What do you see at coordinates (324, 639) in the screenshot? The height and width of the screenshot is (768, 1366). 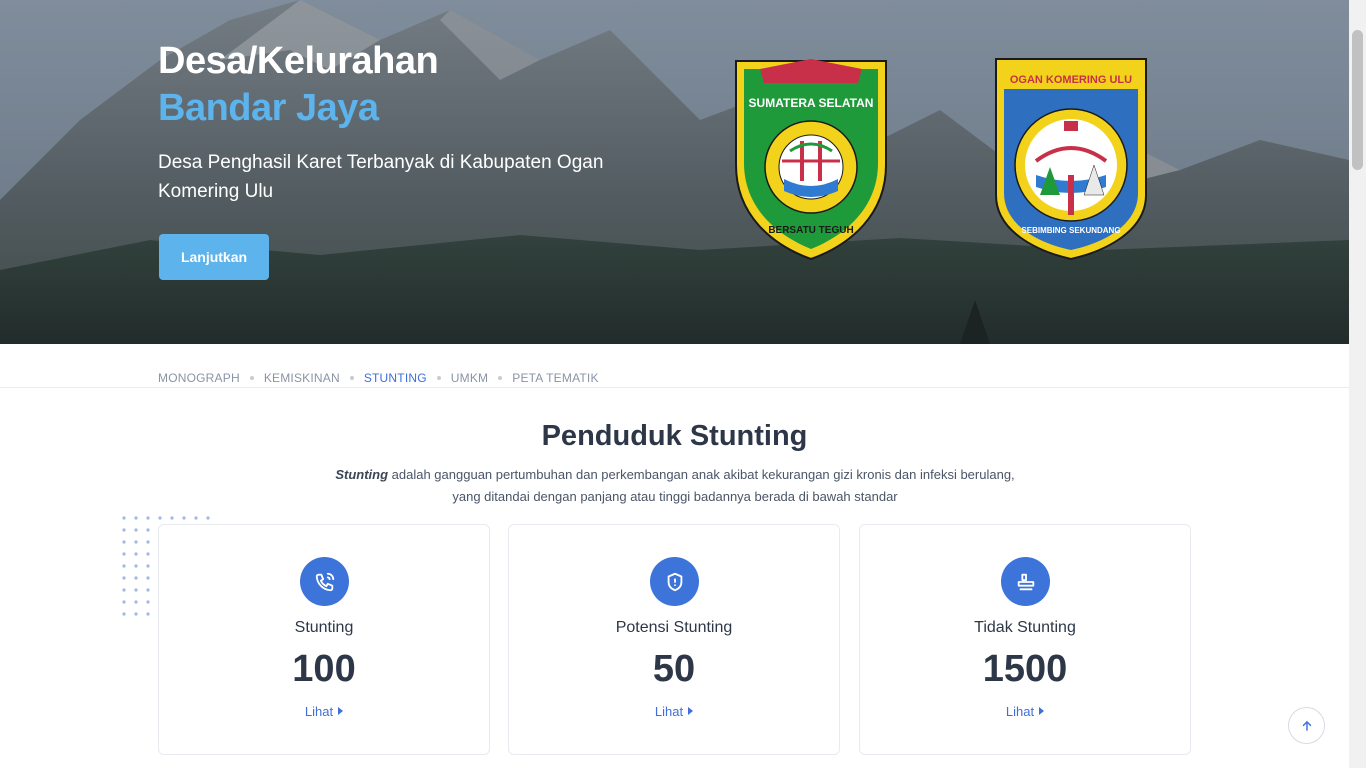 I see `stat-card-stunting: Stunting 100 Lihat` at bounding box center [324, 639].